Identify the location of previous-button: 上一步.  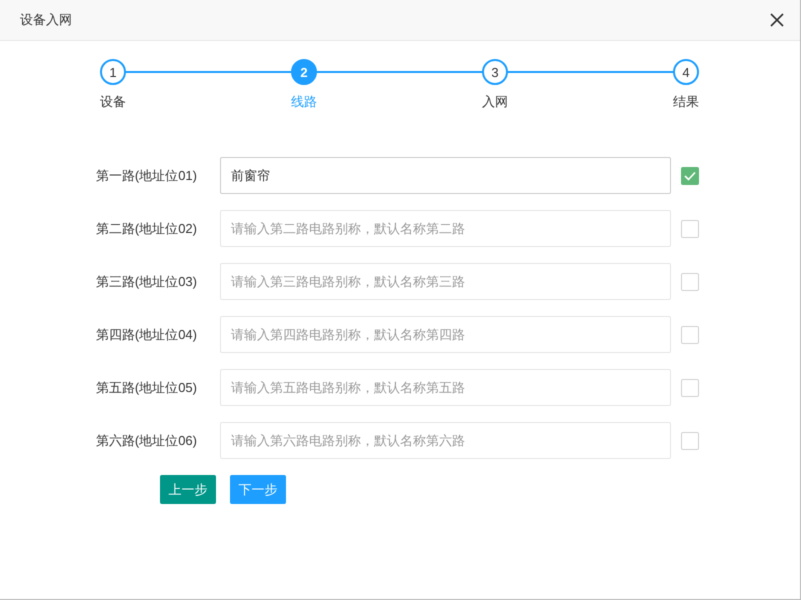
(188, 489).